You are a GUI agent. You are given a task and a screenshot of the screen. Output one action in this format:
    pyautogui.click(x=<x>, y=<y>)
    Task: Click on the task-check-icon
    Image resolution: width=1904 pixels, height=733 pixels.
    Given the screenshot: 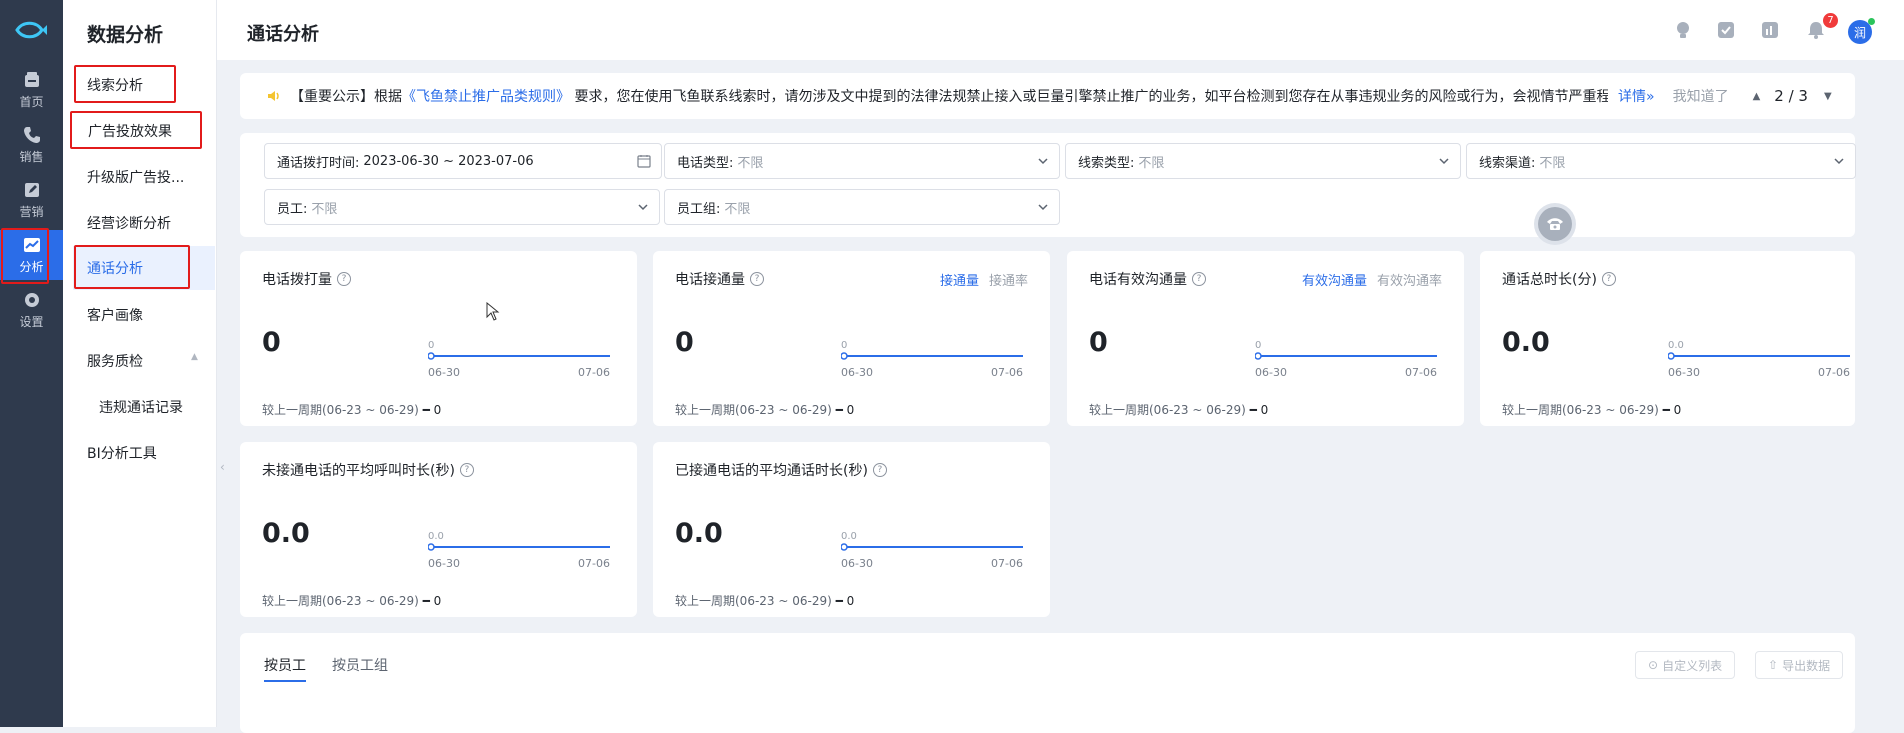 What is the action you would take?
    pyautogui.click(x=1726, y=30)
    